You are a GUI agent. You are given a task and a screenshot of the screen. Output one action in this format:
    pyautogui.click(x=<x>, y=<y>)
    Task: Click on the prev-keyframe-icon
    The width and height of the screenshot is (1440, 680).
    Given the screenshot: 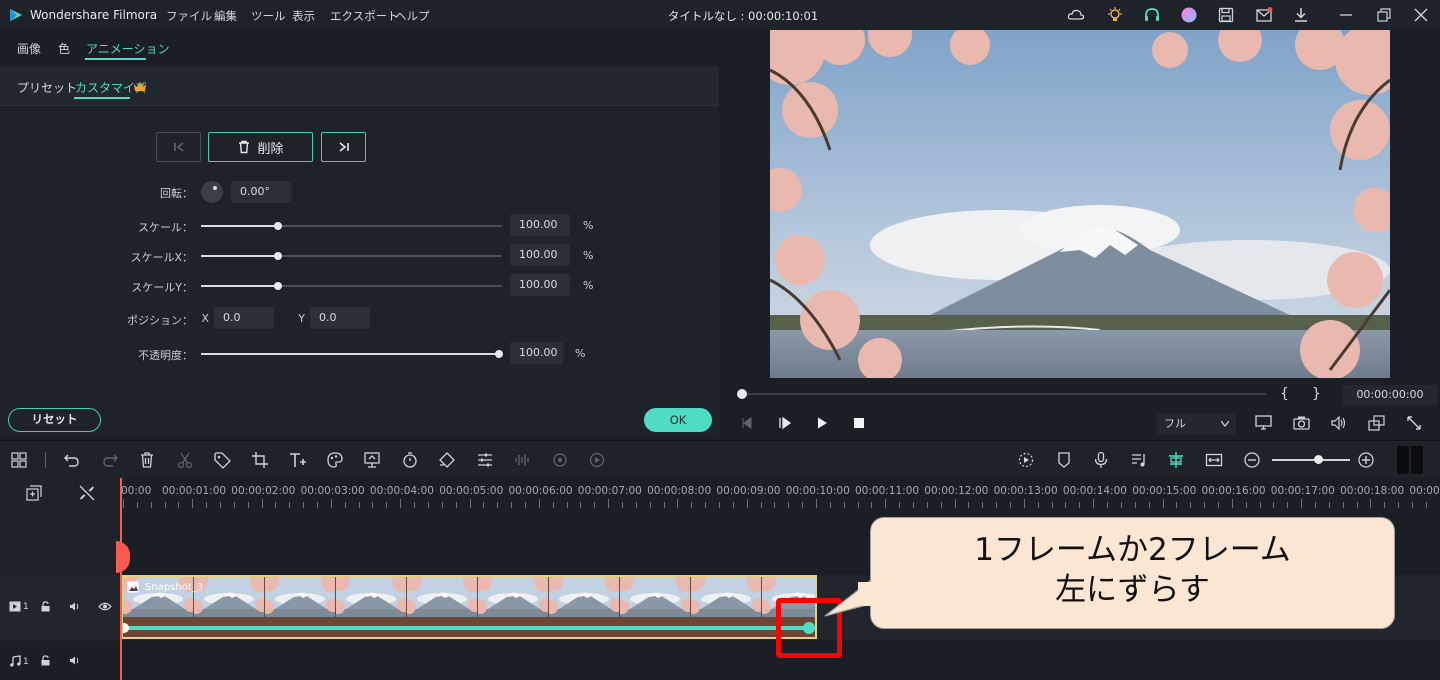 What is the action you would take?
    pyautogui.click(x=178, y=147)
    